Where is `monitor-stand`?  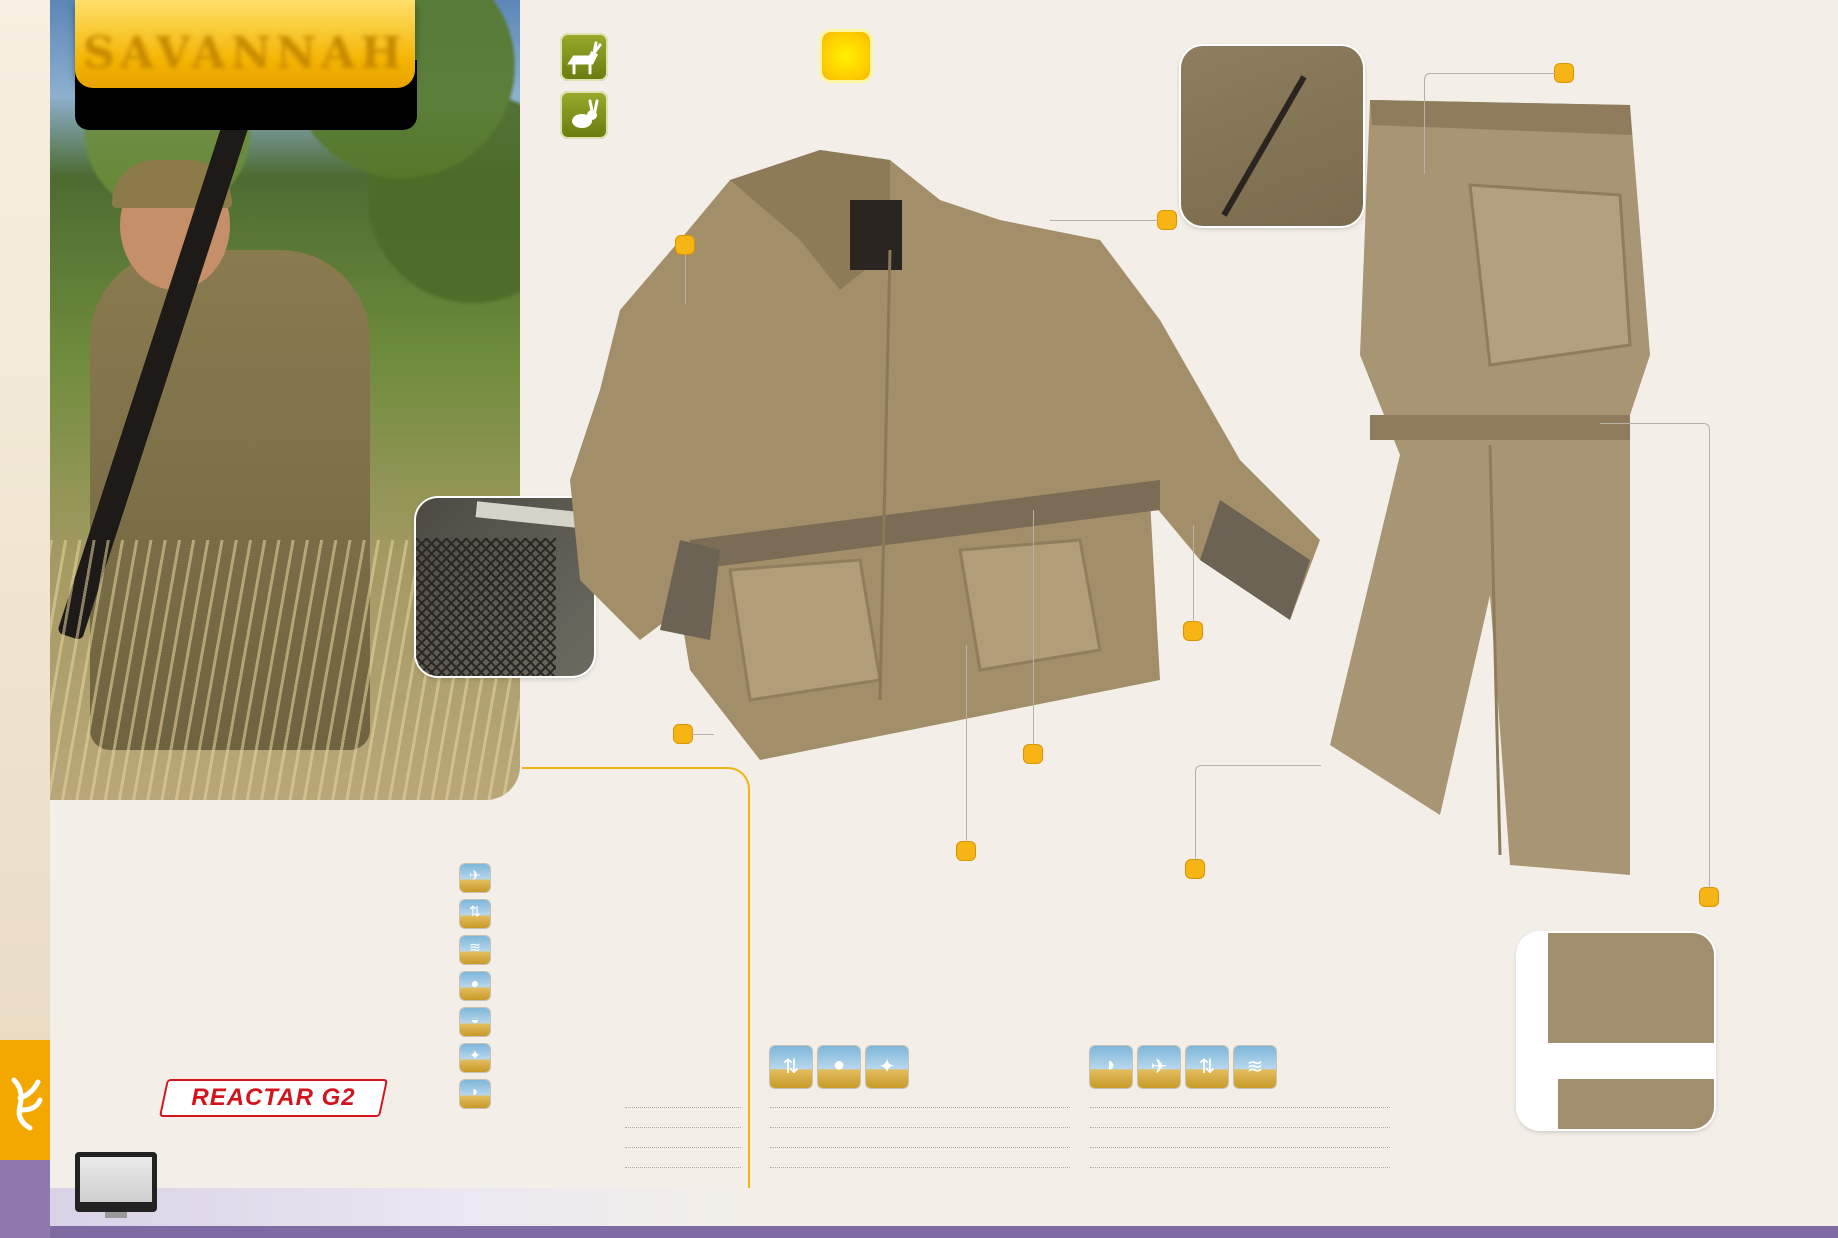
monitor-stand is located at coordinates (116, 1215).